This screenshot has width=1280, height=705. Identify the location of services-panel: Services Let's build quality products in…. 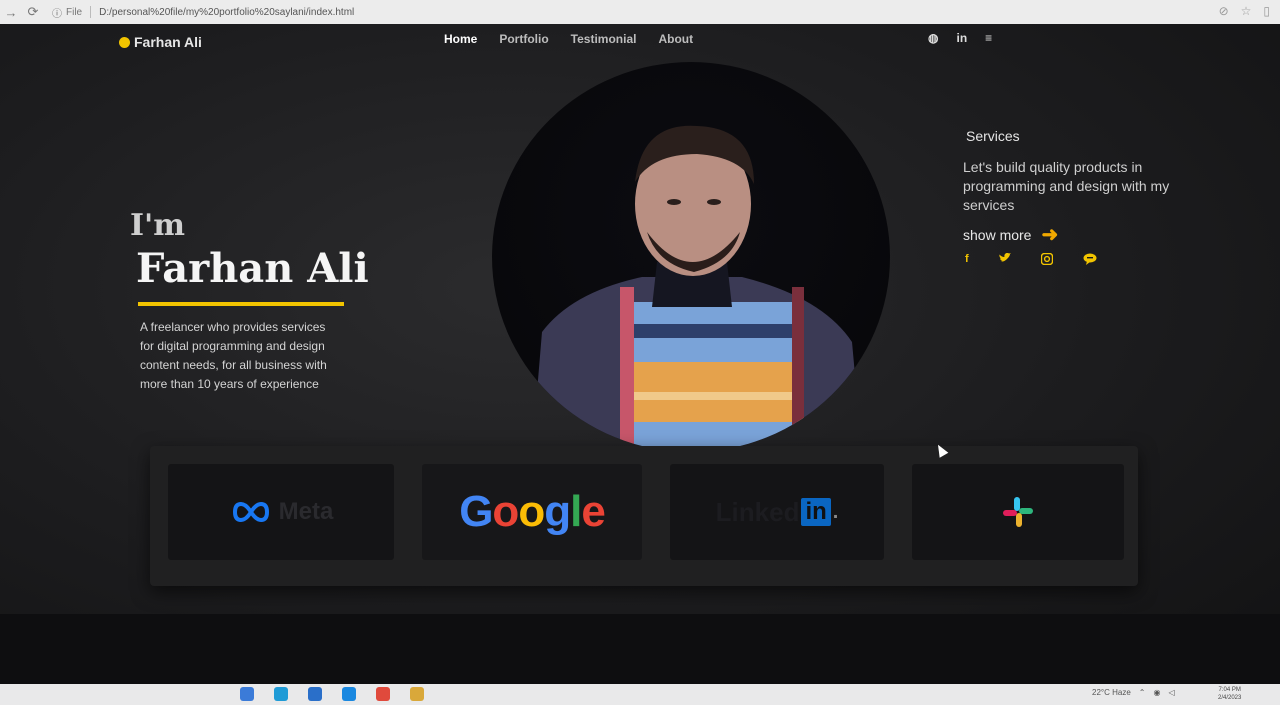
(1068, 198).